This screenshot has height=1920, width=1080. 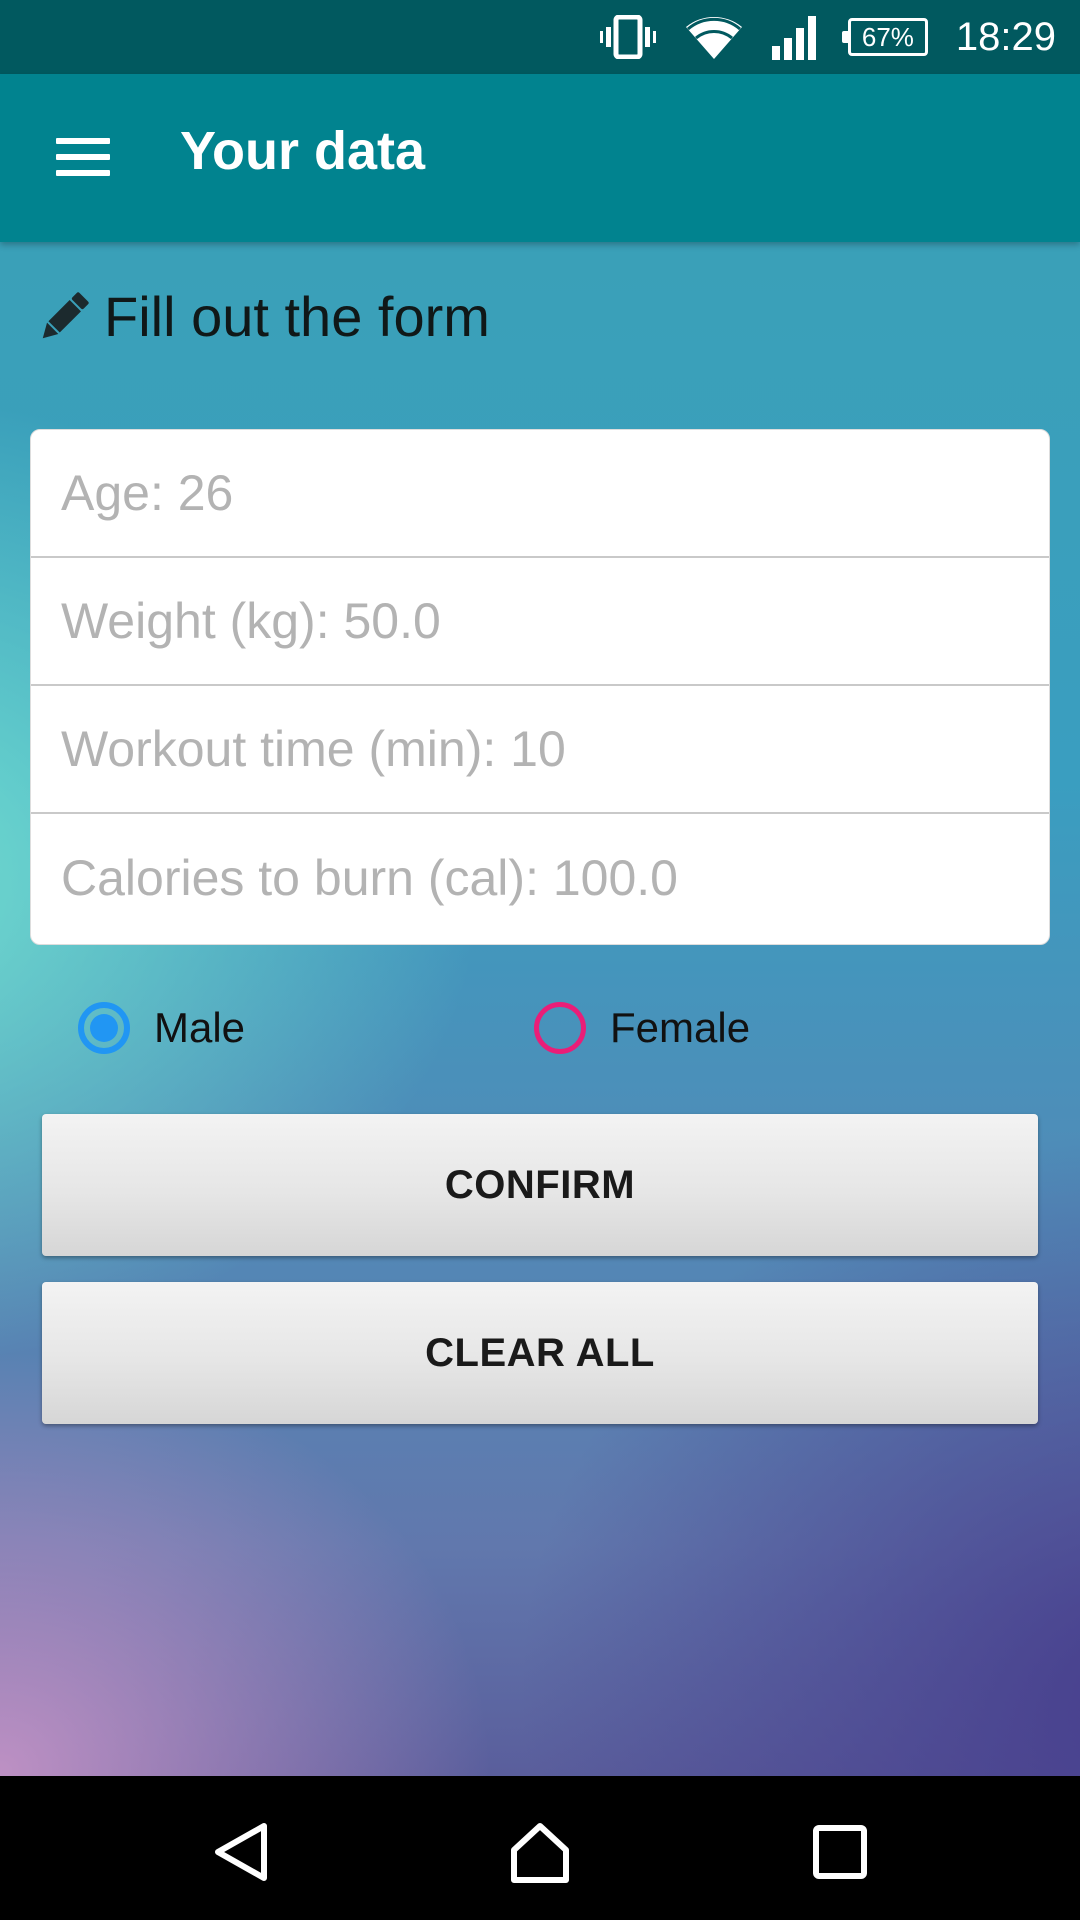 What do you see at coordinates (82, 154) in the screenshot?
I see `menu-icon` at bounding box center [82, 154].